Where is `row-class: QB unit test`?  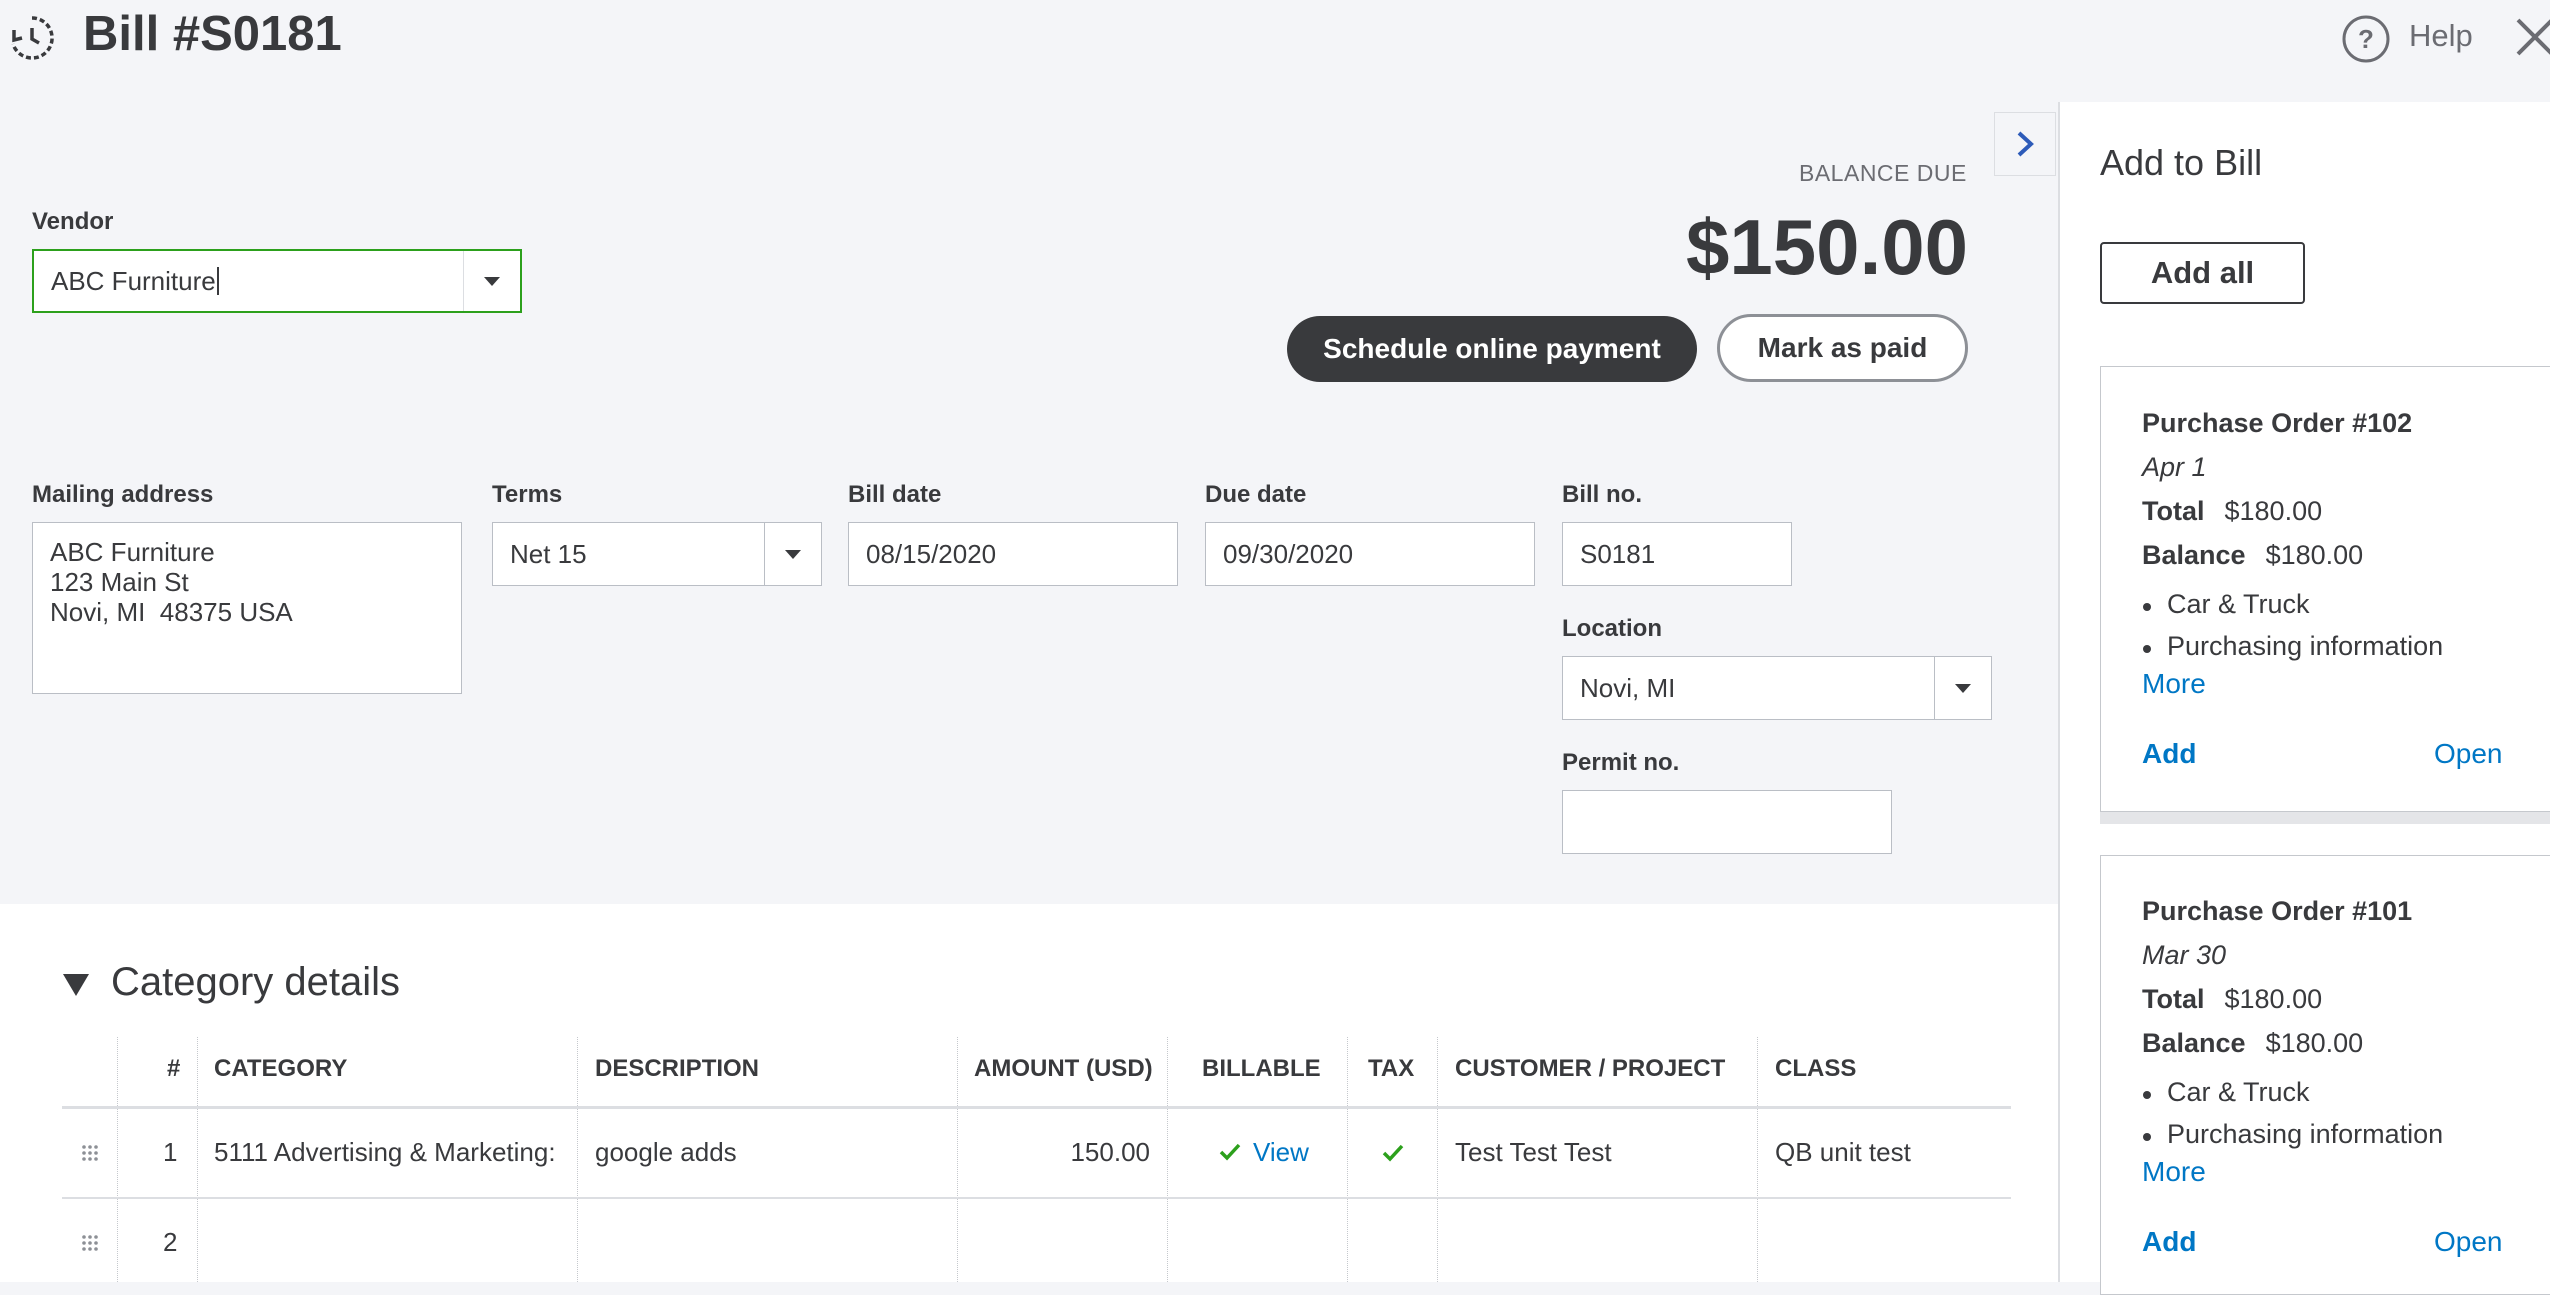 row-class: QB unit test is located at coordinates (1843, 1152).